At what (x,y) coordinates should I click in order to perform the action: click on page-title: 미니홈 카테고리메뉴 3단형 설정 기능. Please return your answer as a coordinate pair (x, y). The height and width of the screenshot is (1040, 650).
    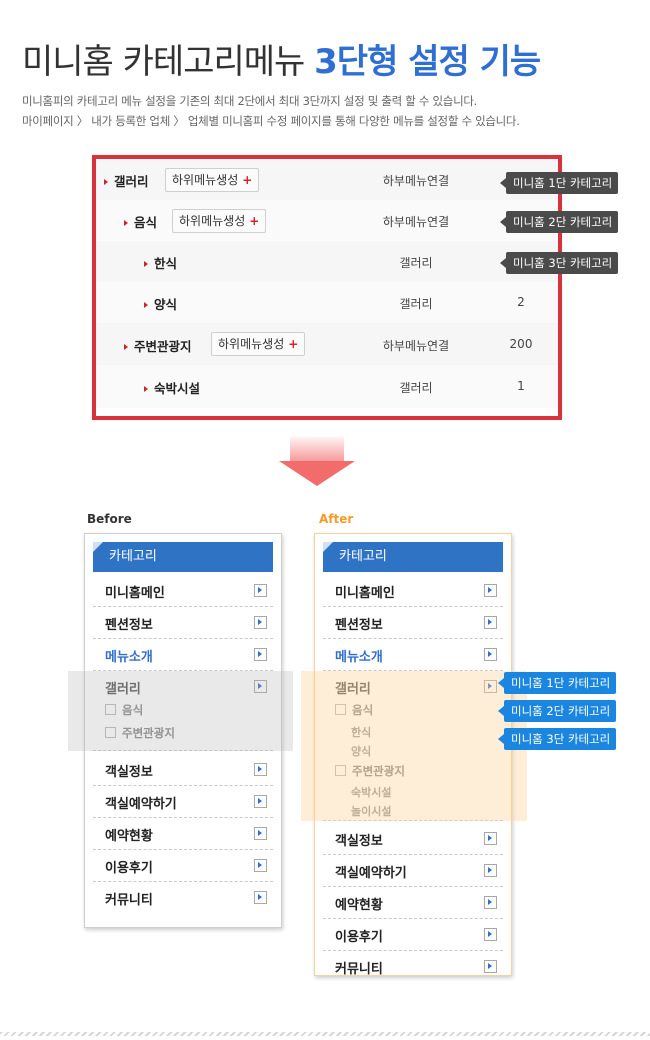
    Looking at the image, I should click on (281, 58).